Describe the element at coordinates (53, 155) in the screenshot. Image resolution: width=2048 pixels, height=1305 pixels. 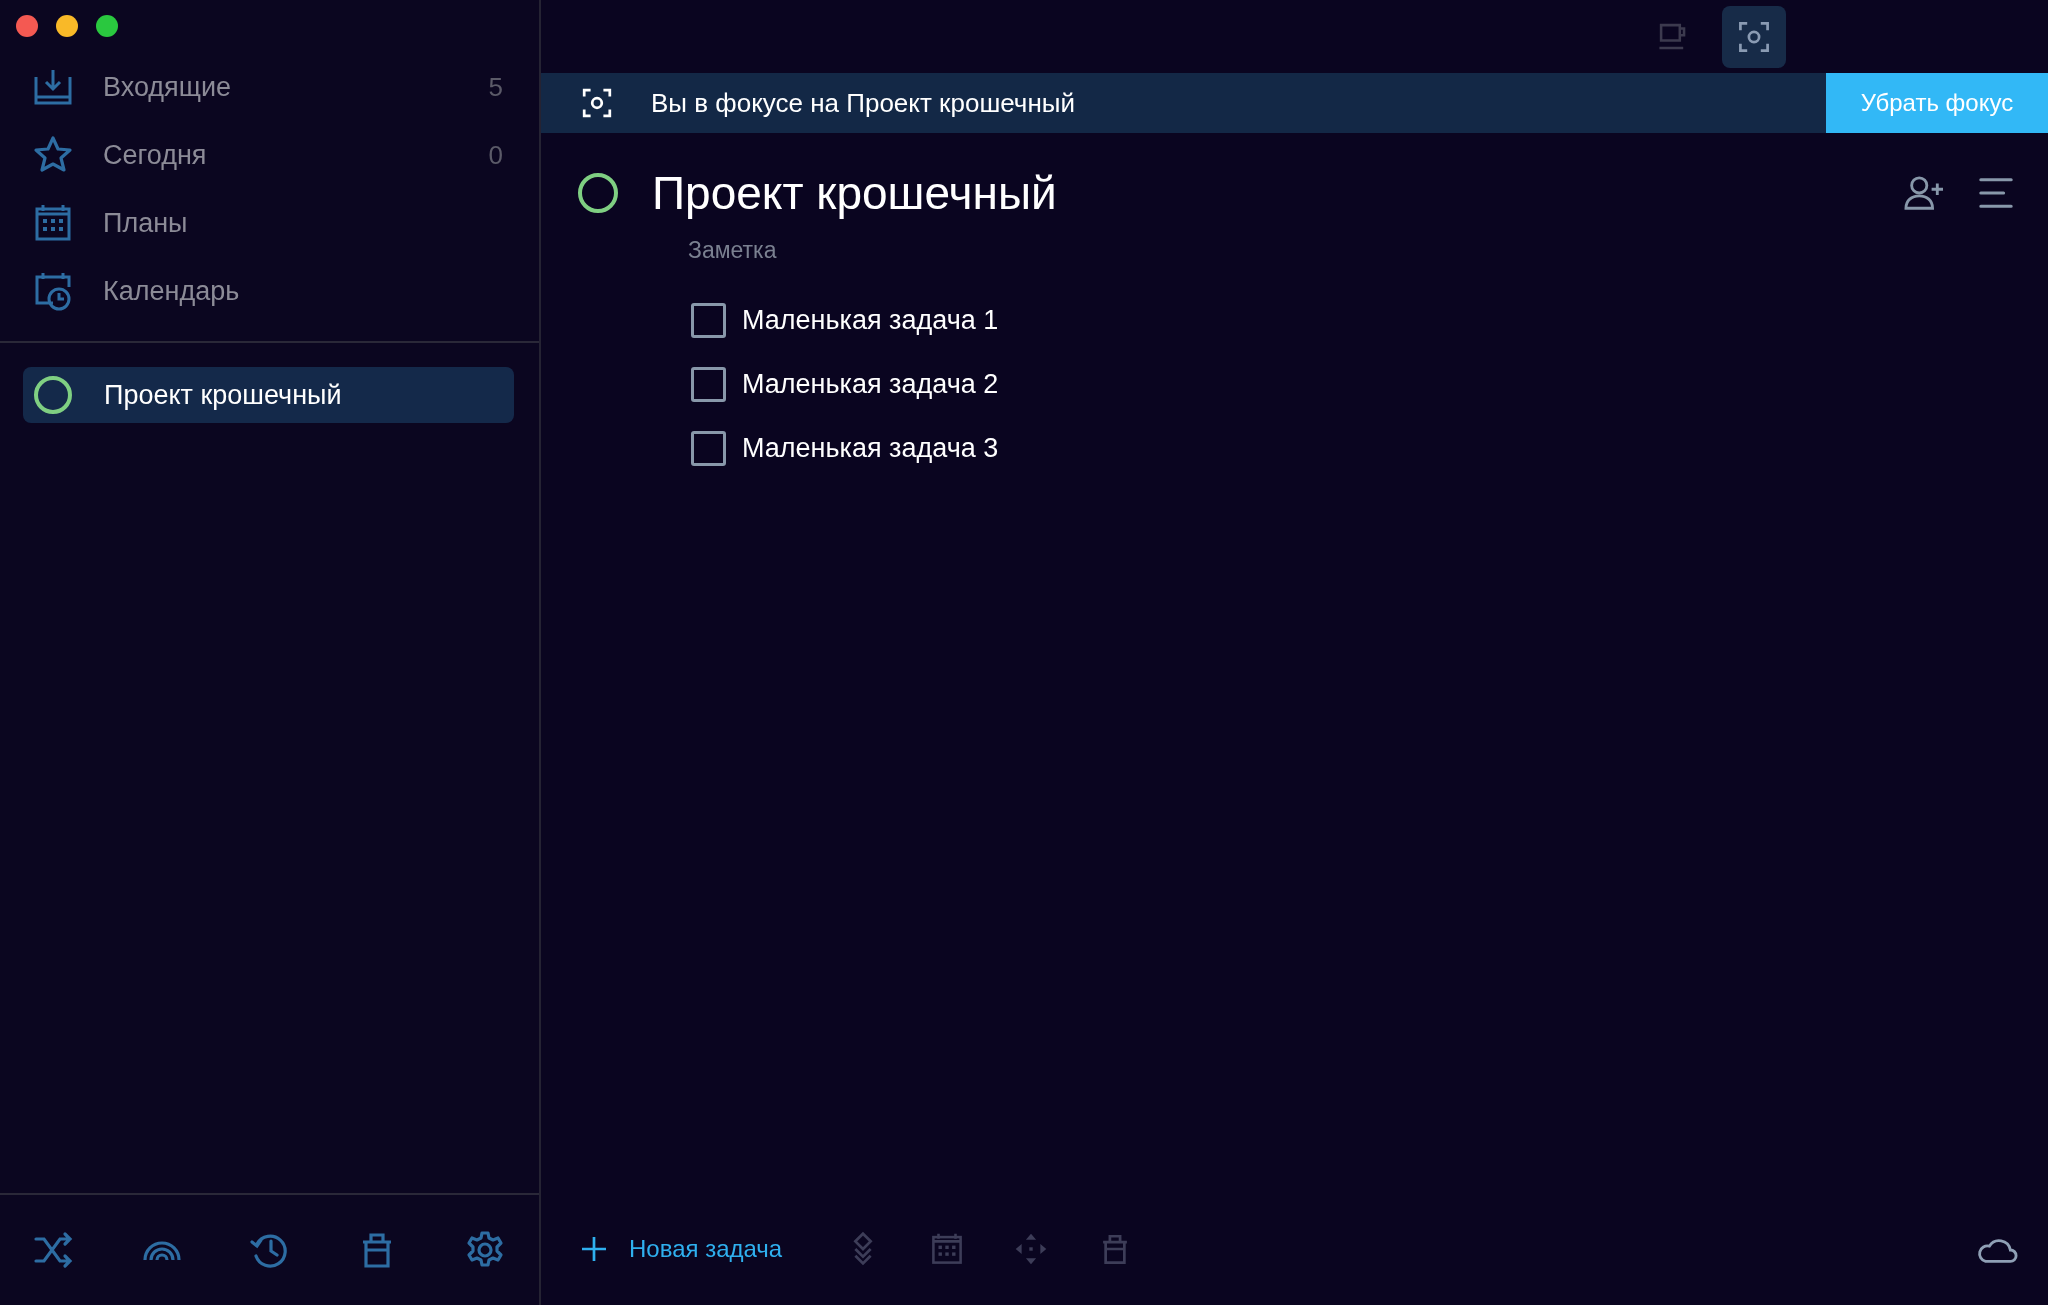
I see `star-icon` at that location.